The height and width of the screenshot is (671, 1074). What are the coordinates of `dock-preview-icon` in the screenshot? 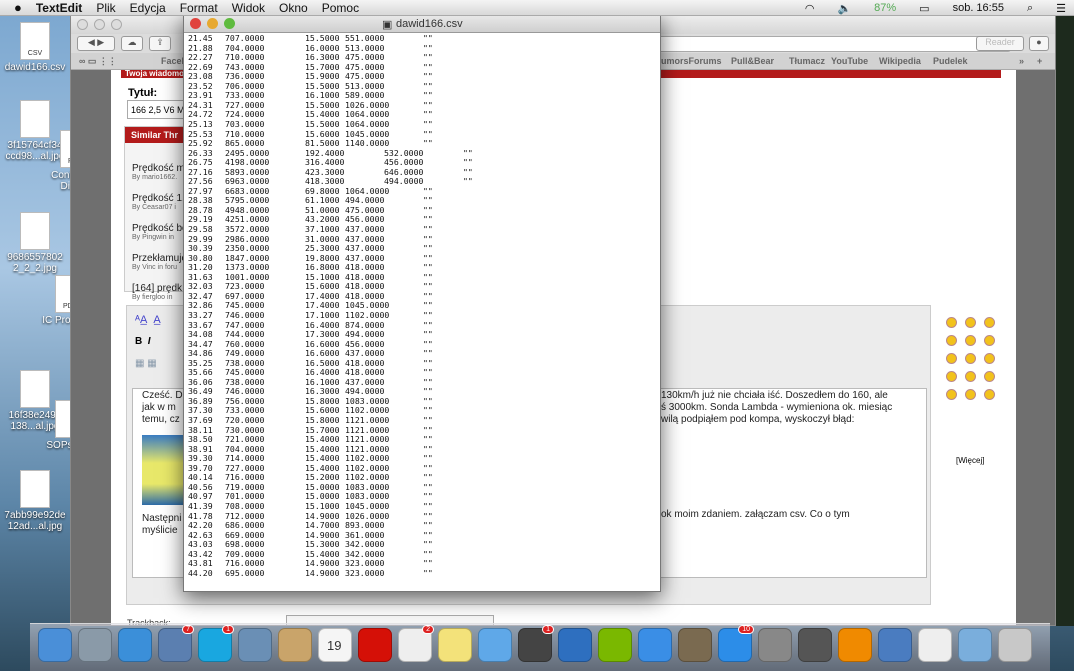 It's located at (255, 645).